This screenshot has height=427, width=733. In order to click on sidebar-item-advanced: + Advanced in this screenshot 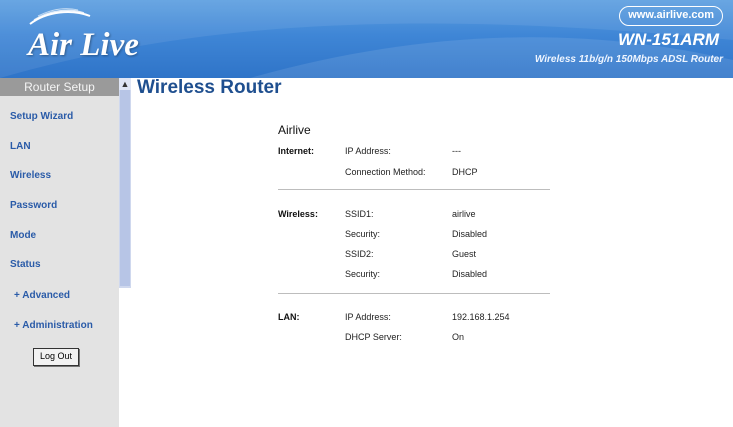, I will do `click(42, 295)`.